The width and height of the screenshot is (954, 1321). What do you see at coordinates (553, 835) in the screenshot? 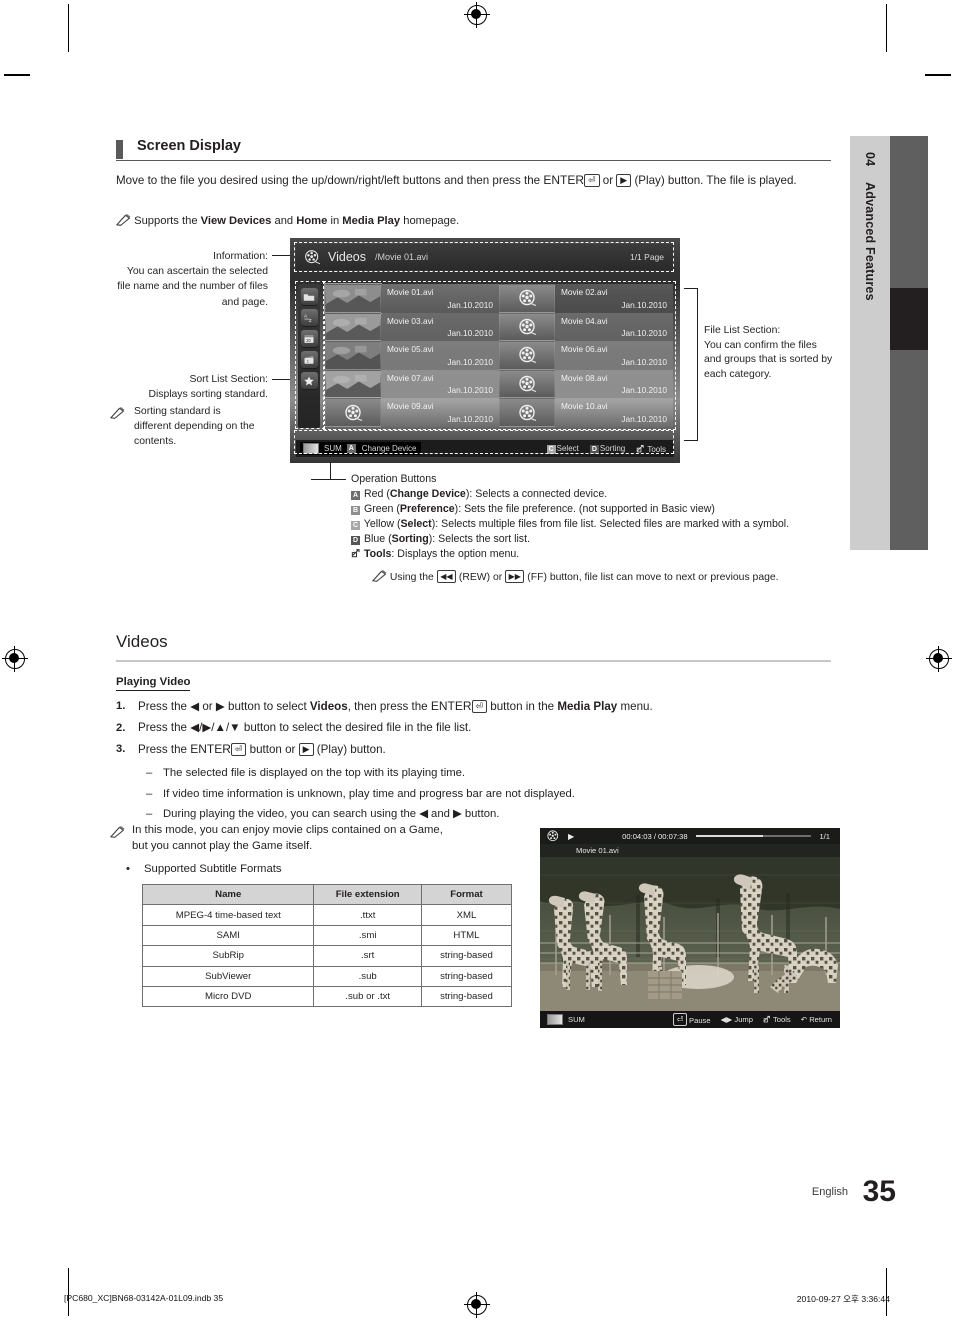
I see `film-reel-icon` at bounding box center [553, 835].